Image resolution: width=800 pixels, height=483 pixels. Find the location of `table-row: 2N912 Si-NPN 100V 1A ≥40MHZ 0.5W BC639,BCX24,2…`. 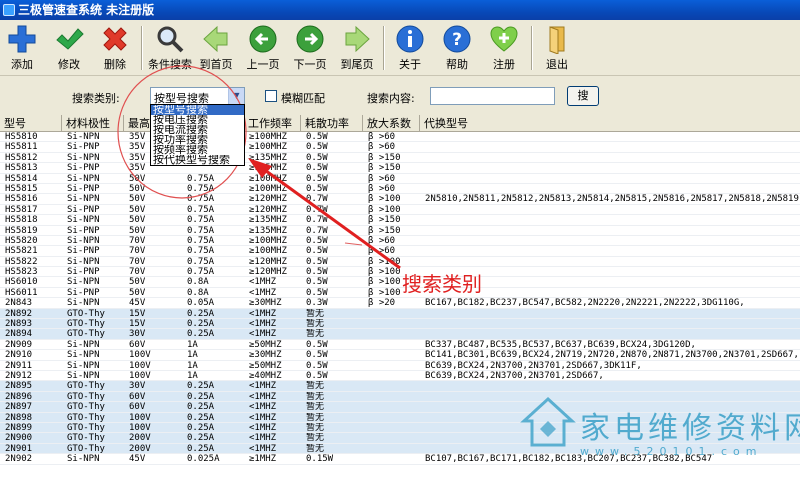

table-row: 2N912 Si-NPN 100V 1A ≥40MHZ 0.5W BC639,BCX24,2… is located at coordinates (400, 376).